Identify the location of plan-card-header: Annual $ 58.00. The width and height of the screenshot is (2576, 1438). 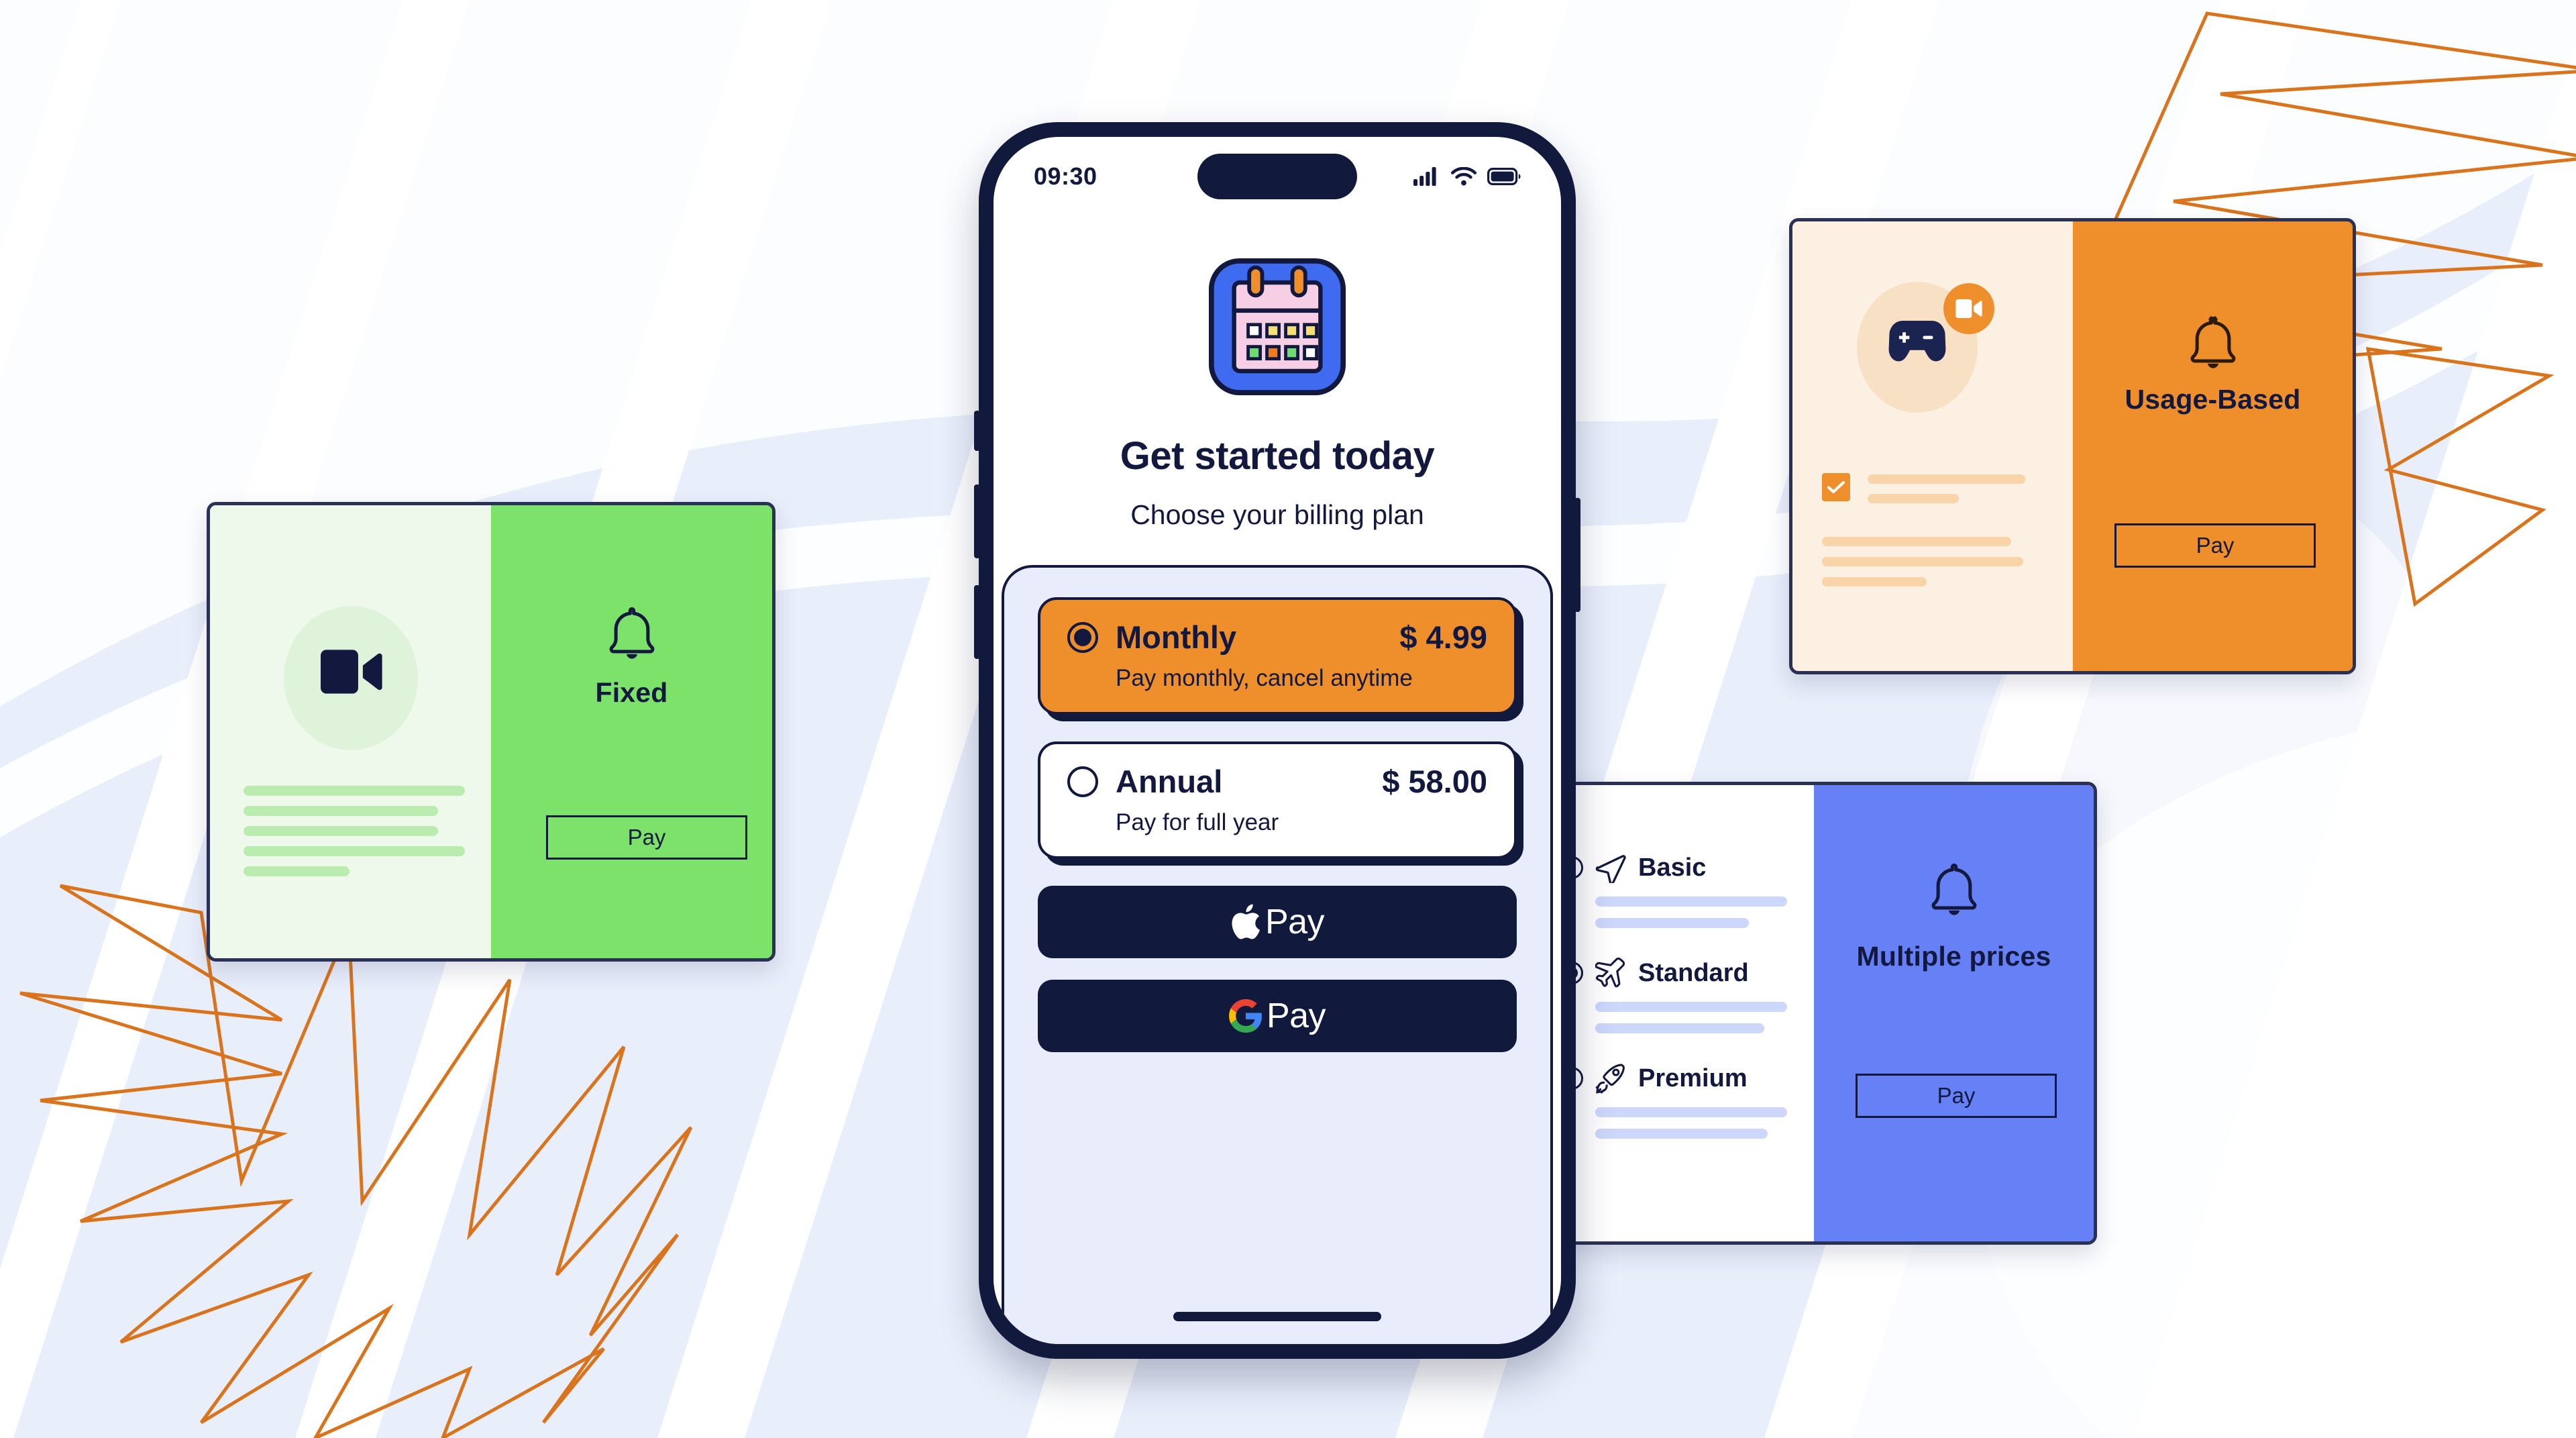
(1277, 782).